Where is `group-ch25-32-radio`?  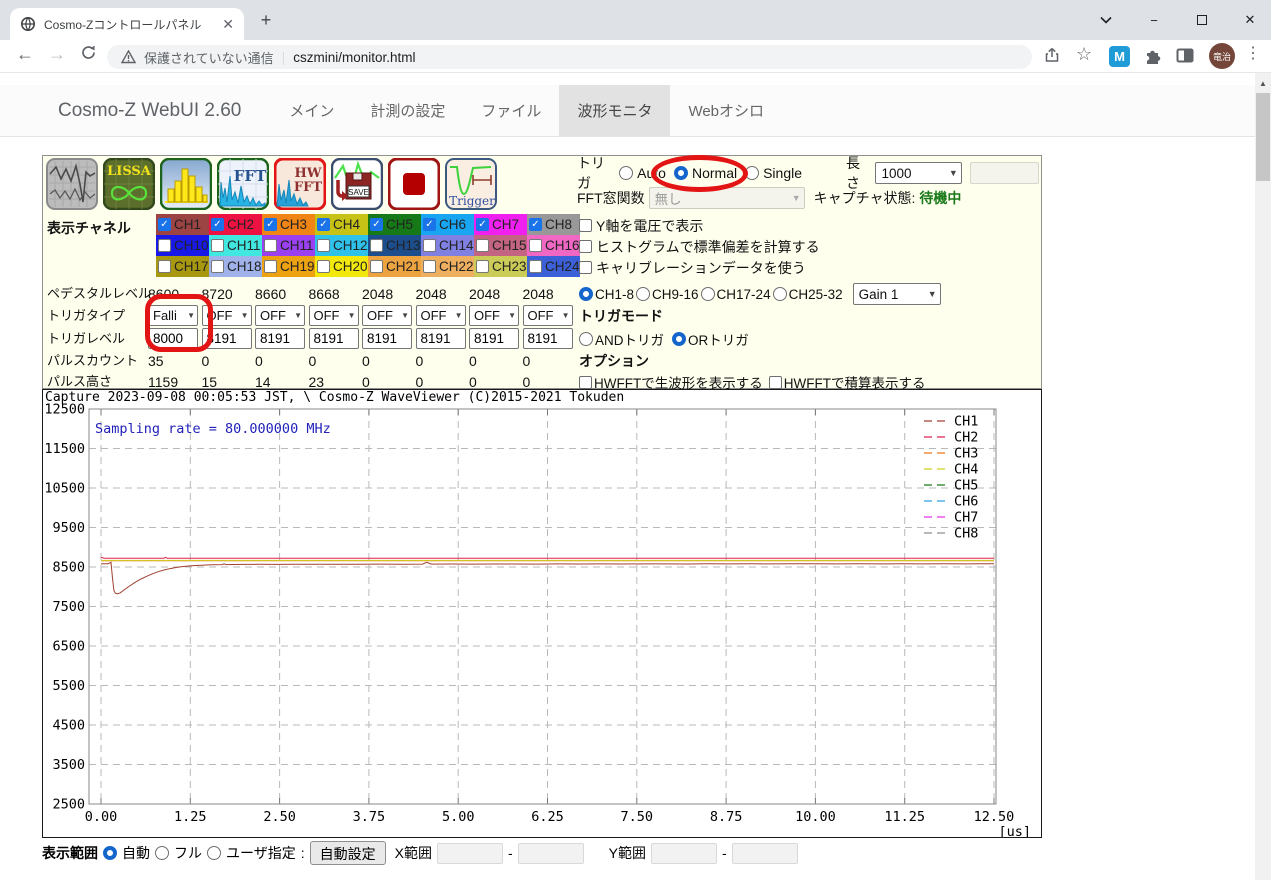 group-ch25-32-radio is located at coordinates (779, 294).